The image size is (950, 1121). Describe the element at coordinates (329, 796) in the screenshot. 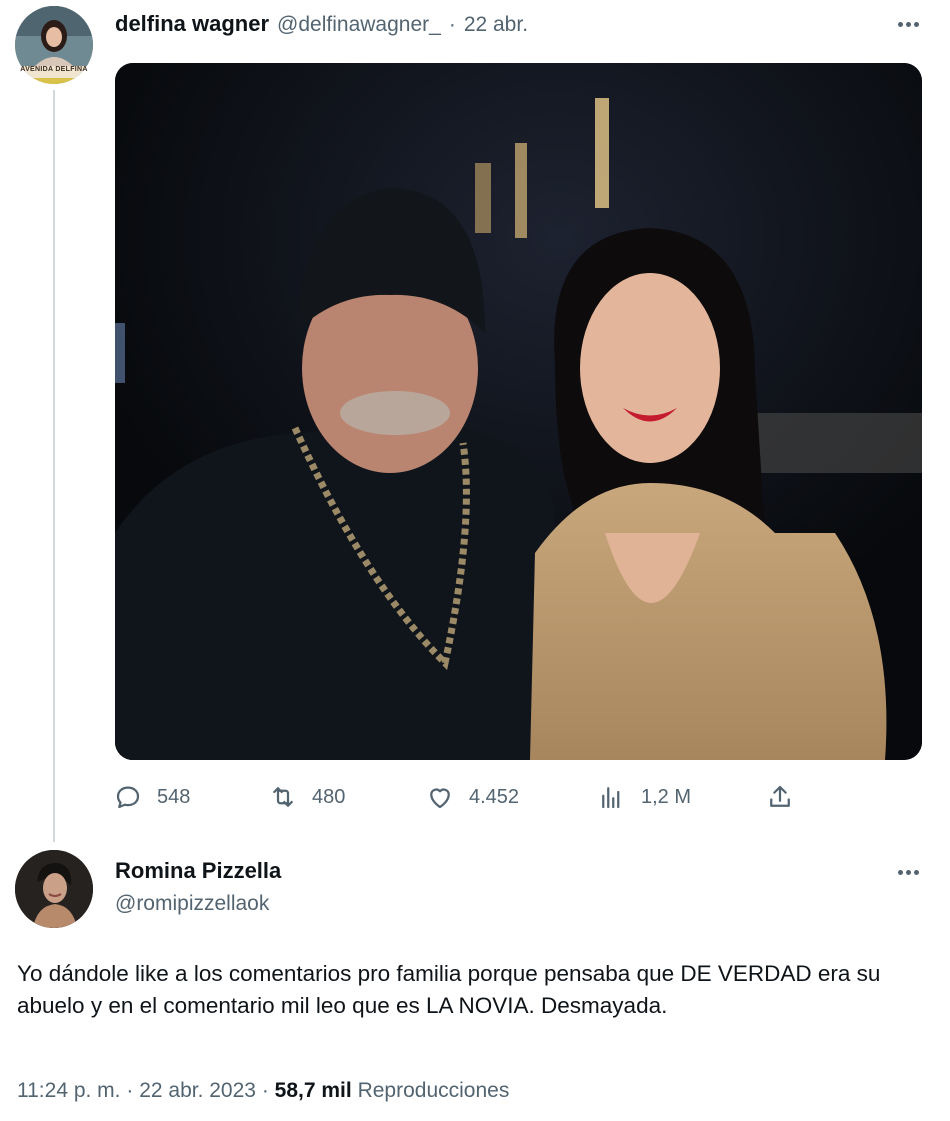

I see `retweet-count: 480` at that location.